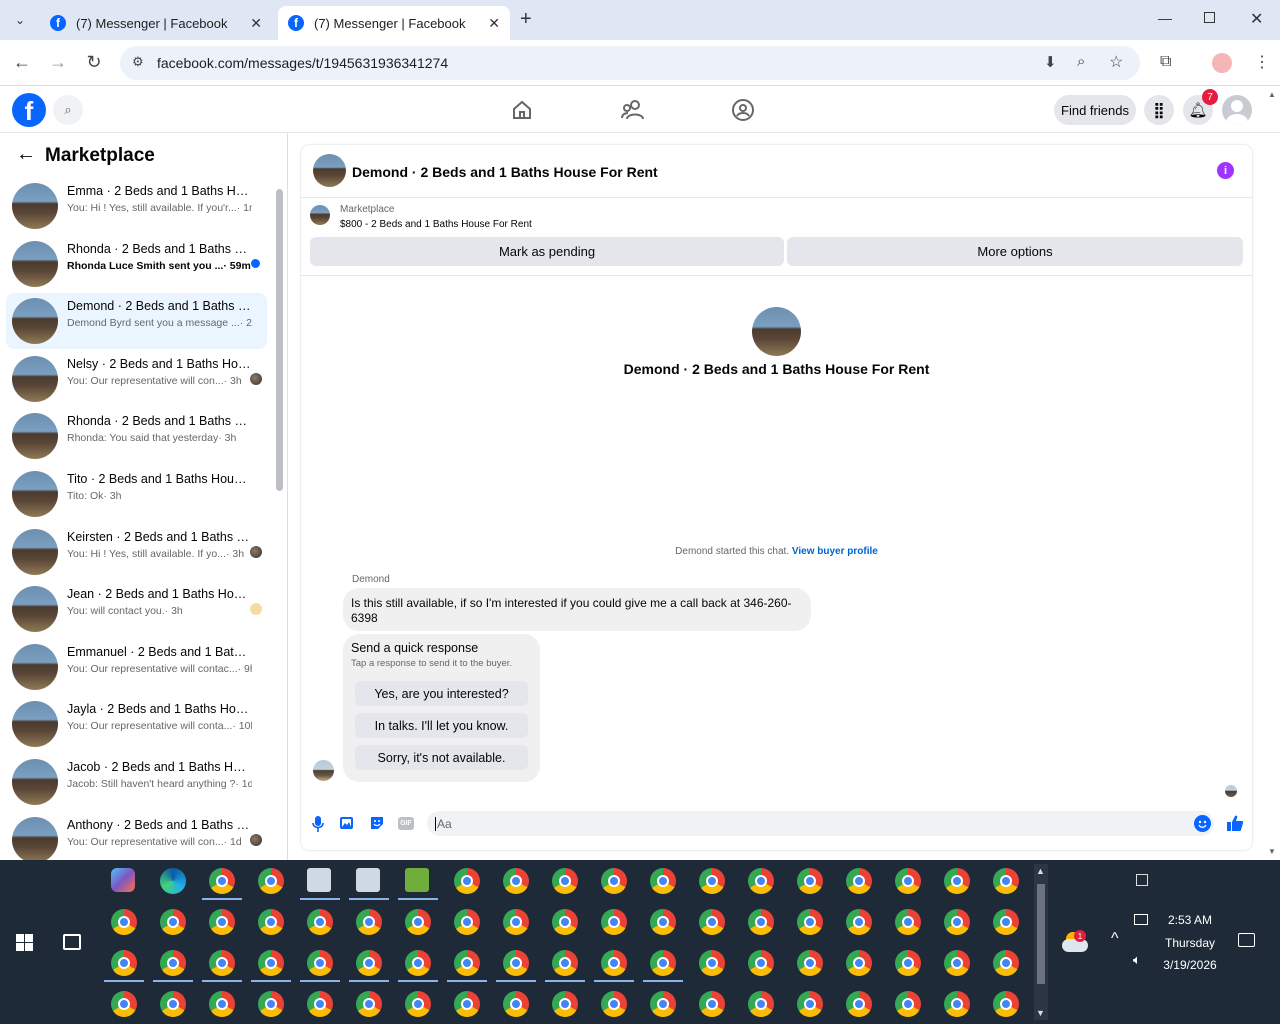  I want to click on quick-response-not-available: Sorry, it's not available., so click(441, 757).